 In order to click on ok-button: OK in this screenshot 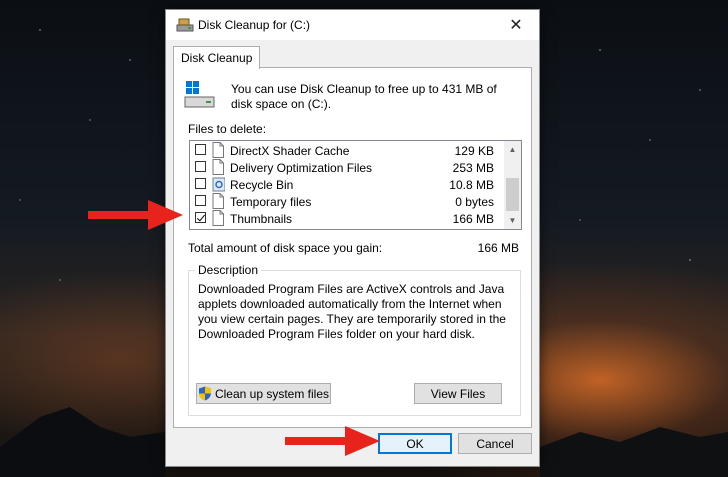, I will do `click(415, 443)`.